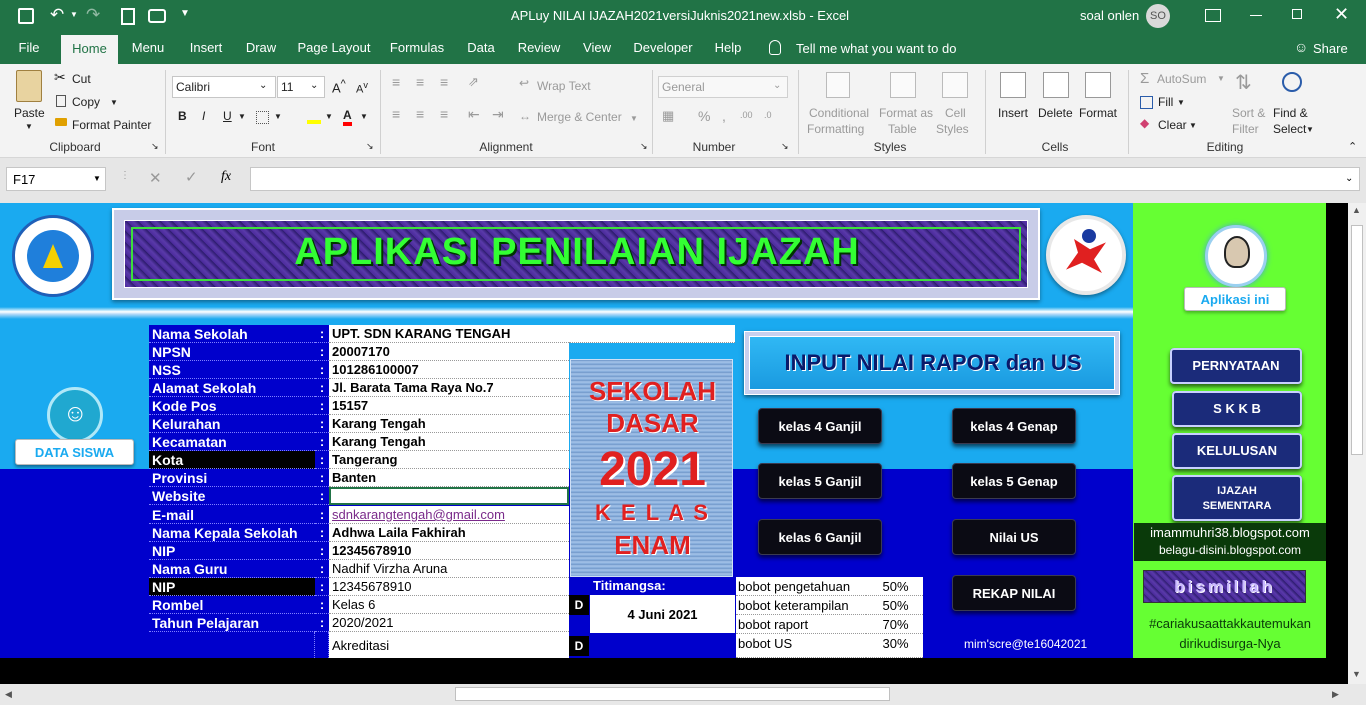  I want to click on format-painter-button: Format Painter, so click(111, 125).